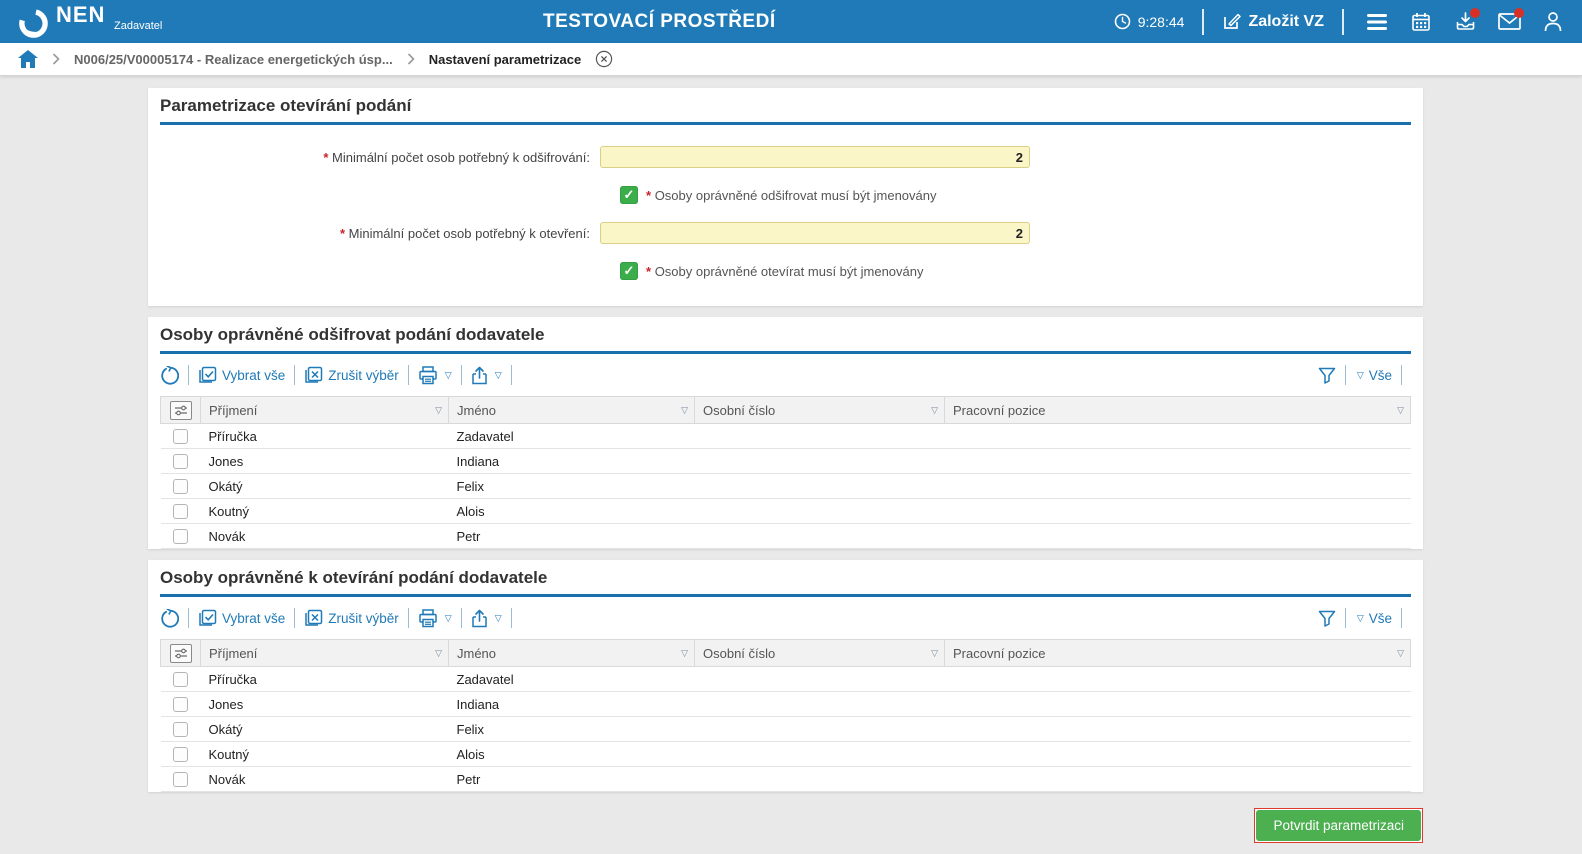 Image resolution: width=1582 pixels, height=854 pixels. Describe the element at coordinates (324, 511) in the screenshot. I see `table-cell: Koutný` at that location.